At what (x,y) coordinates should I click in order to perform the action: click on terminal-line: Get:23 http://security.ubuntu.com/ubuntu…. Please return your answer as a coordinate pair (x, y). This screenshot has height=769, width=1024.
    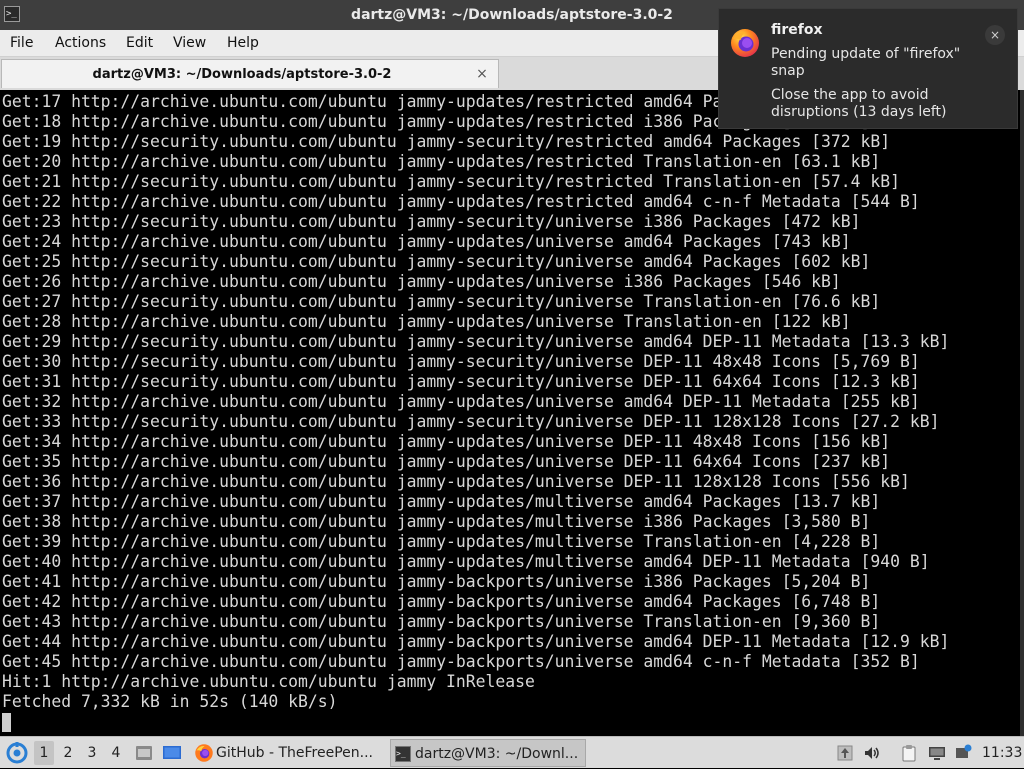
    Looking at the image, I should click on (431, 221).